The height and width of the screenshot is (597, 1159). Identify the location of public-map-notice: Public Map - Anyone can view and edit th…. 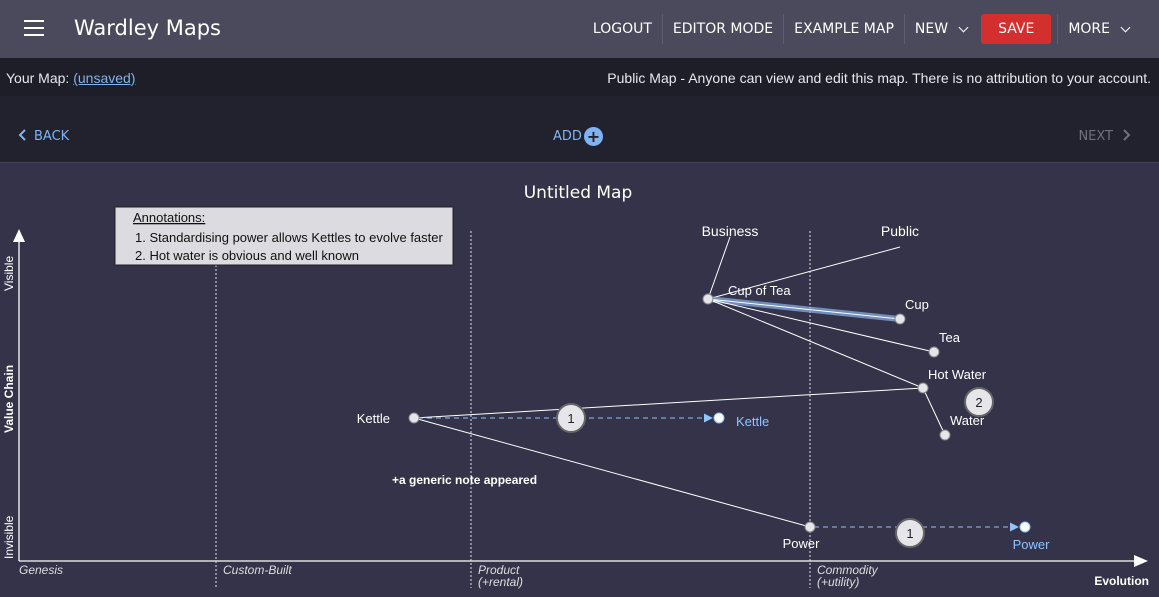
(879, 78).